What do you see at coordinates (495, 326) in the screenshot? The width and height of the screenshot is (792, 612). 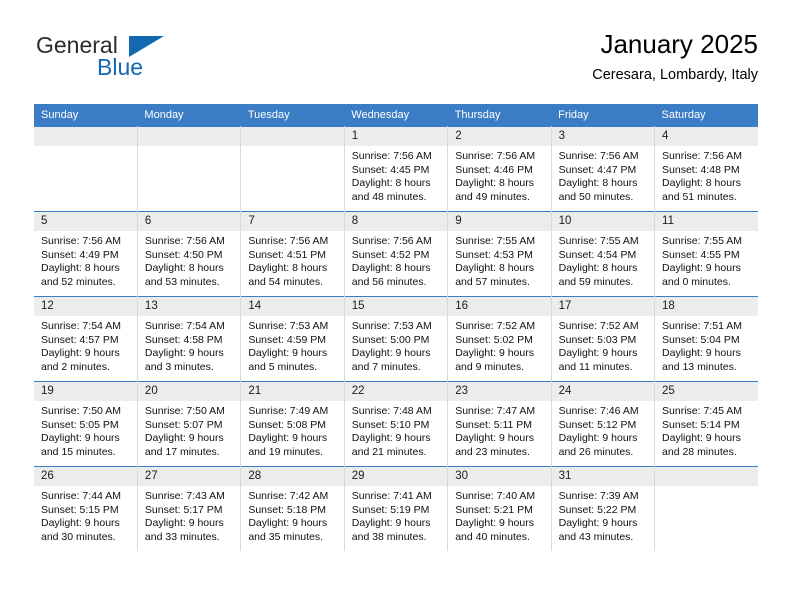 I see `sunrise-text: Sunrise: 7:52 AM` at bounding box center [495, 326].